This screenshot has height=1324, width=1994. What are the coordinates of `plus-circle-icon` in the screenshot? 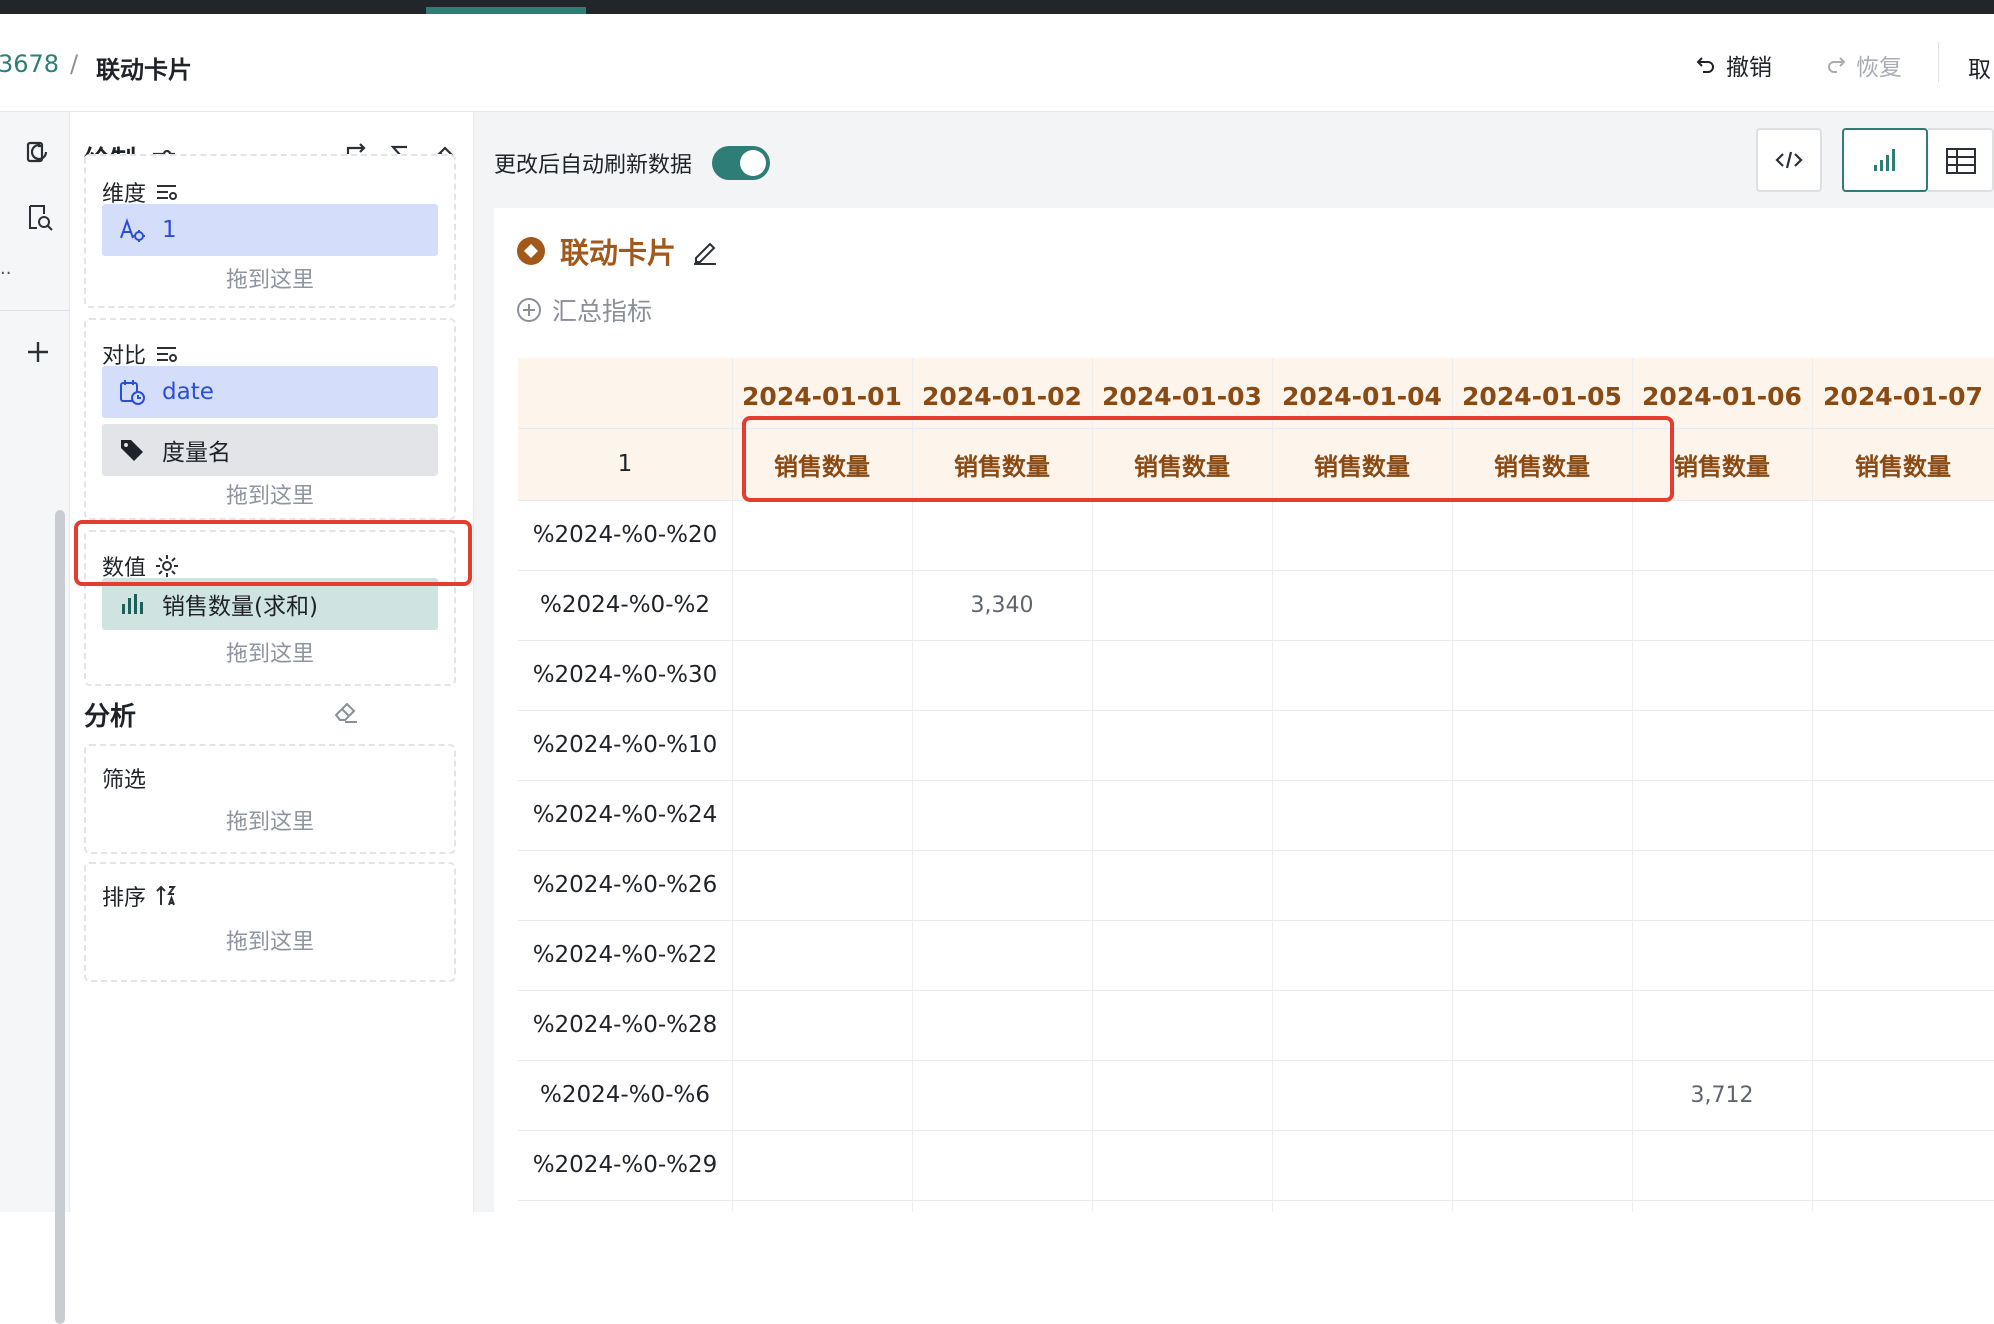 It's located at (529, 310).